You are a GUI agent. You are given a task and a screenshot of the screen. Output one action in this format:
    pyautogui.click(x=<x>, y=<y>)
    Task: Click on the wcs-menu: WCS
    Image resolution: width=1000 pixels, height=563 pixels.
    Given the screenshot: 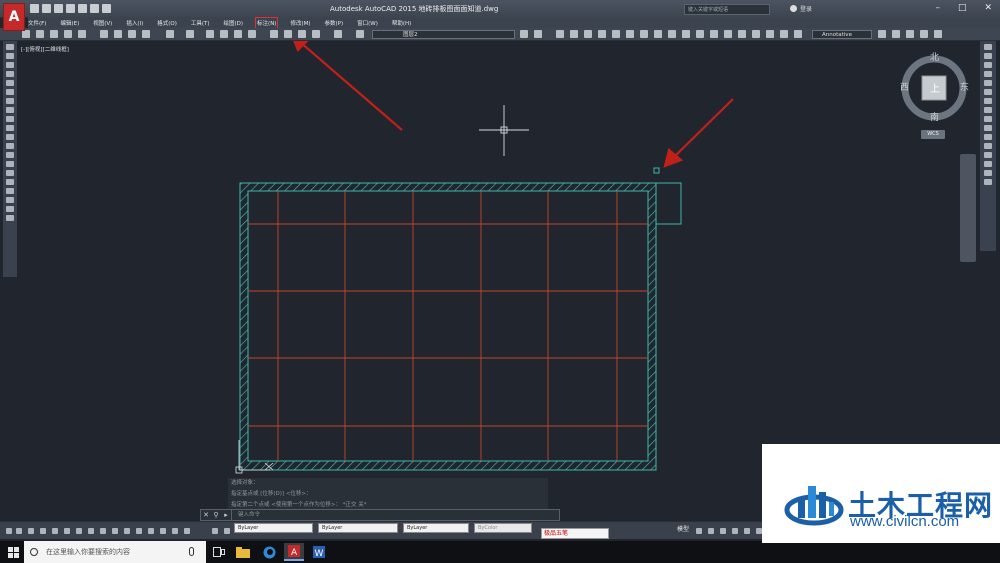 What is the action you would take?
    pyautogui.click(x=933, y=134)
    